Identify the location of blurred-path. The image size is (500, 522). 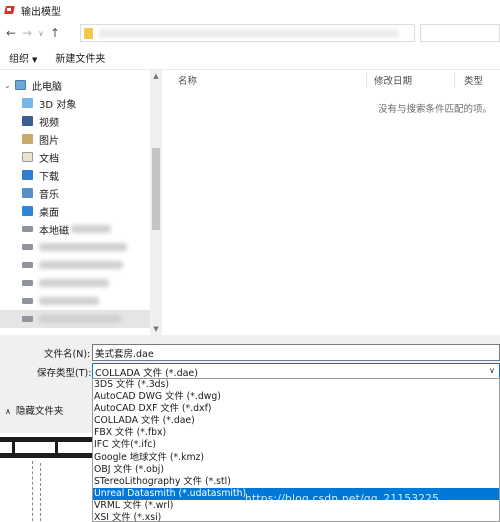
(249, 33).